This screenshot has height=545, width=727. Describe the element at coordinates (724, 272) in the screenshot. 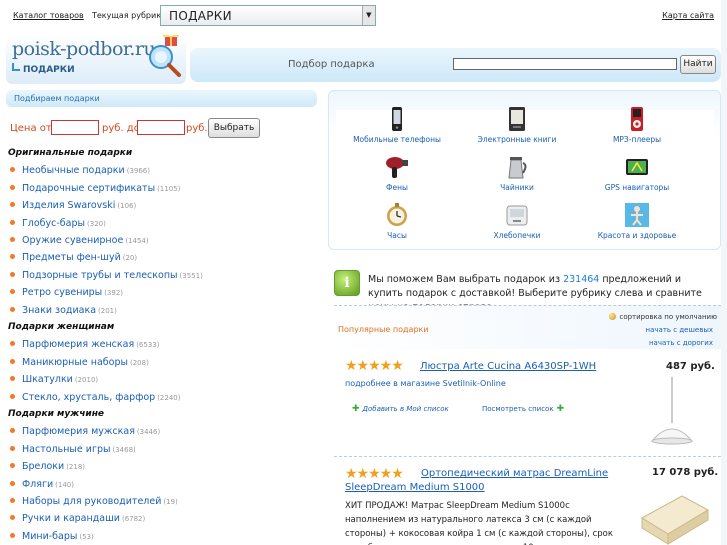

I see `scrollbar` at that location.